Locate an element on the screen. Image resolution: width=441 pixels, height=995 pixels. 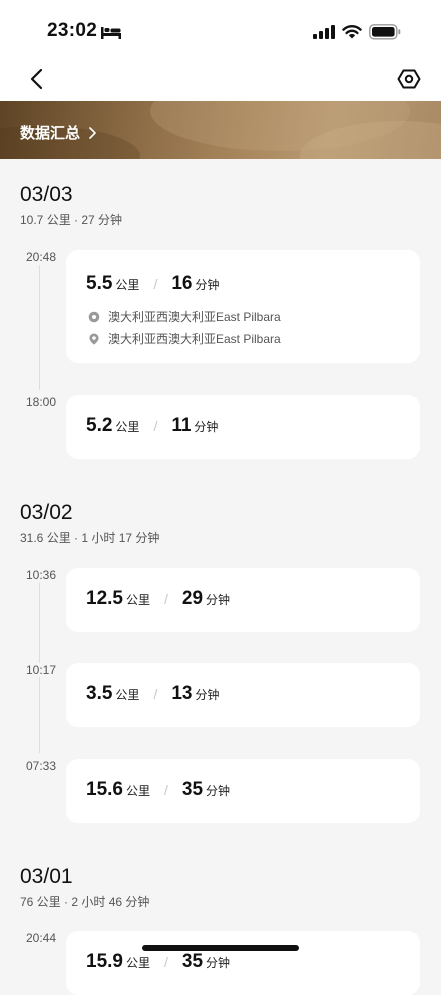
status-time: 23:02 is located at coordinates (72, 30).